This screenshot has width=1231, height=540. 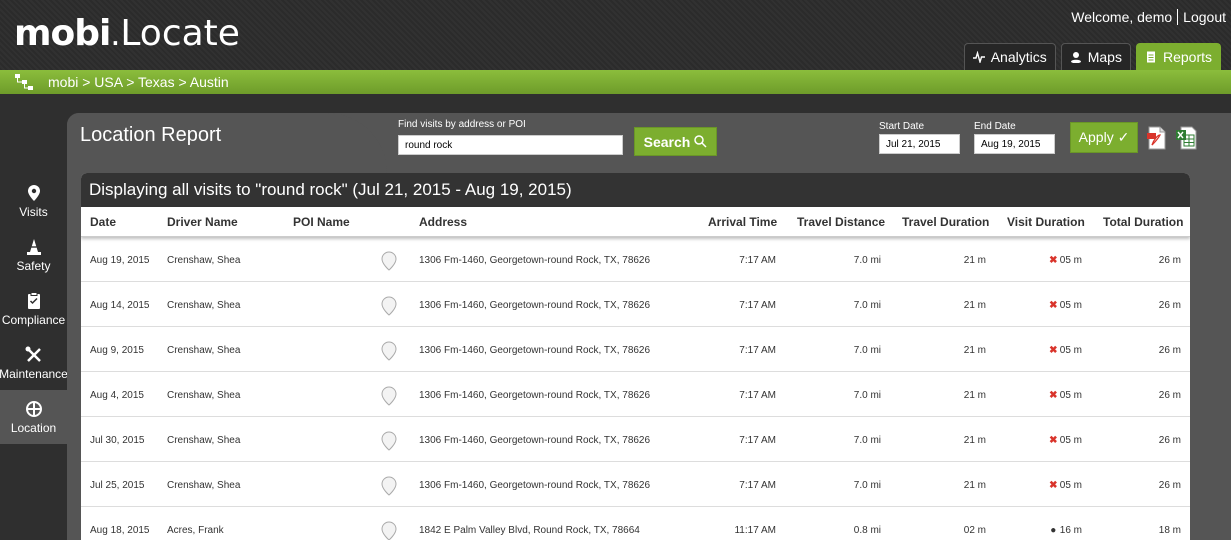 I want to click on nav-safety-label: Safety, so click(x=33, y=265).